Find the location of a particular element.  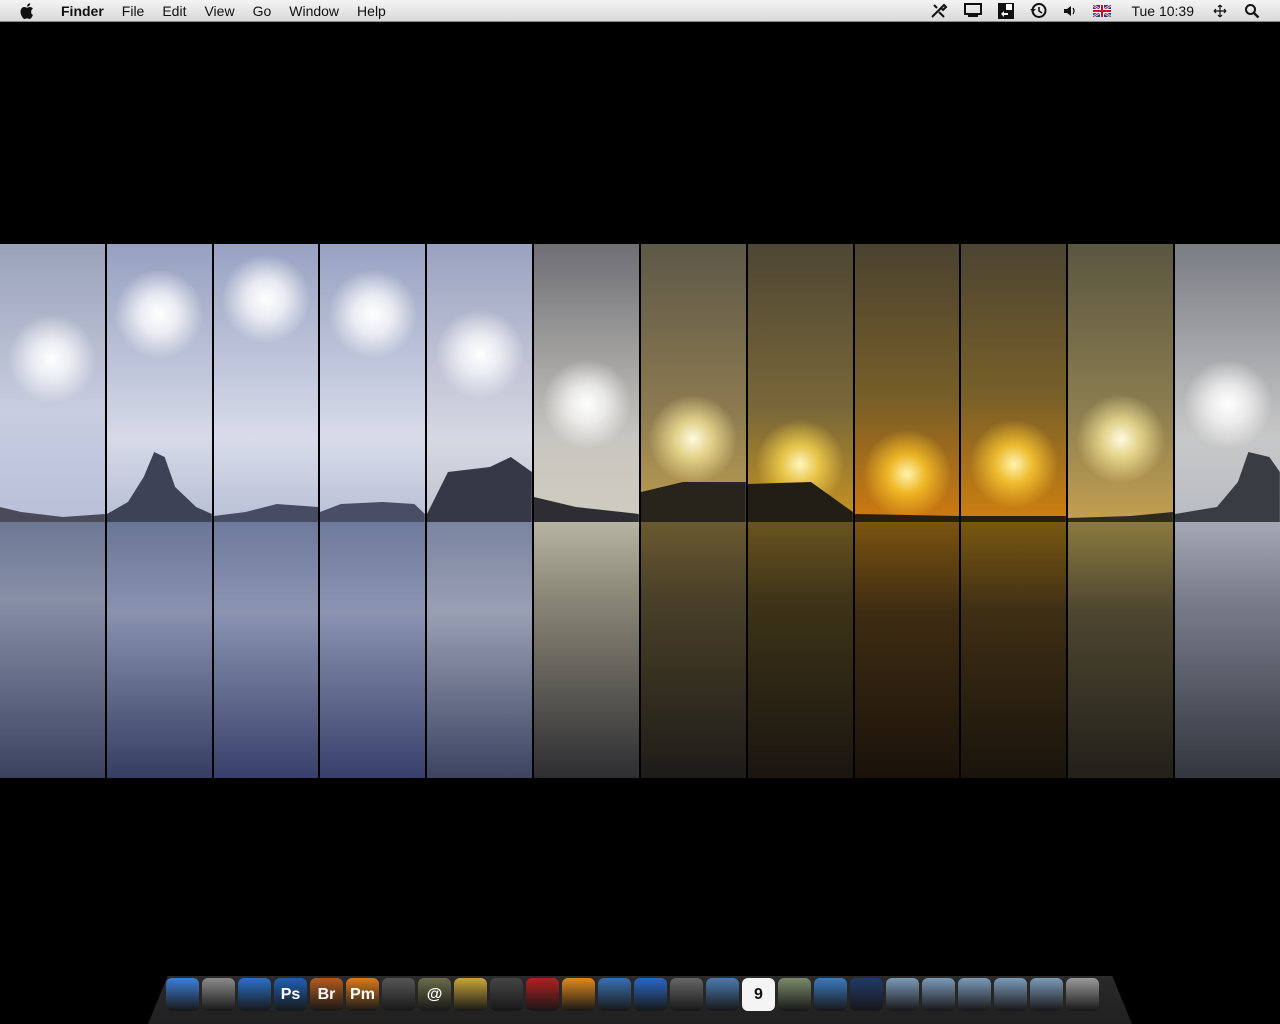

volume-icon is located at coordinates (1070, 11).